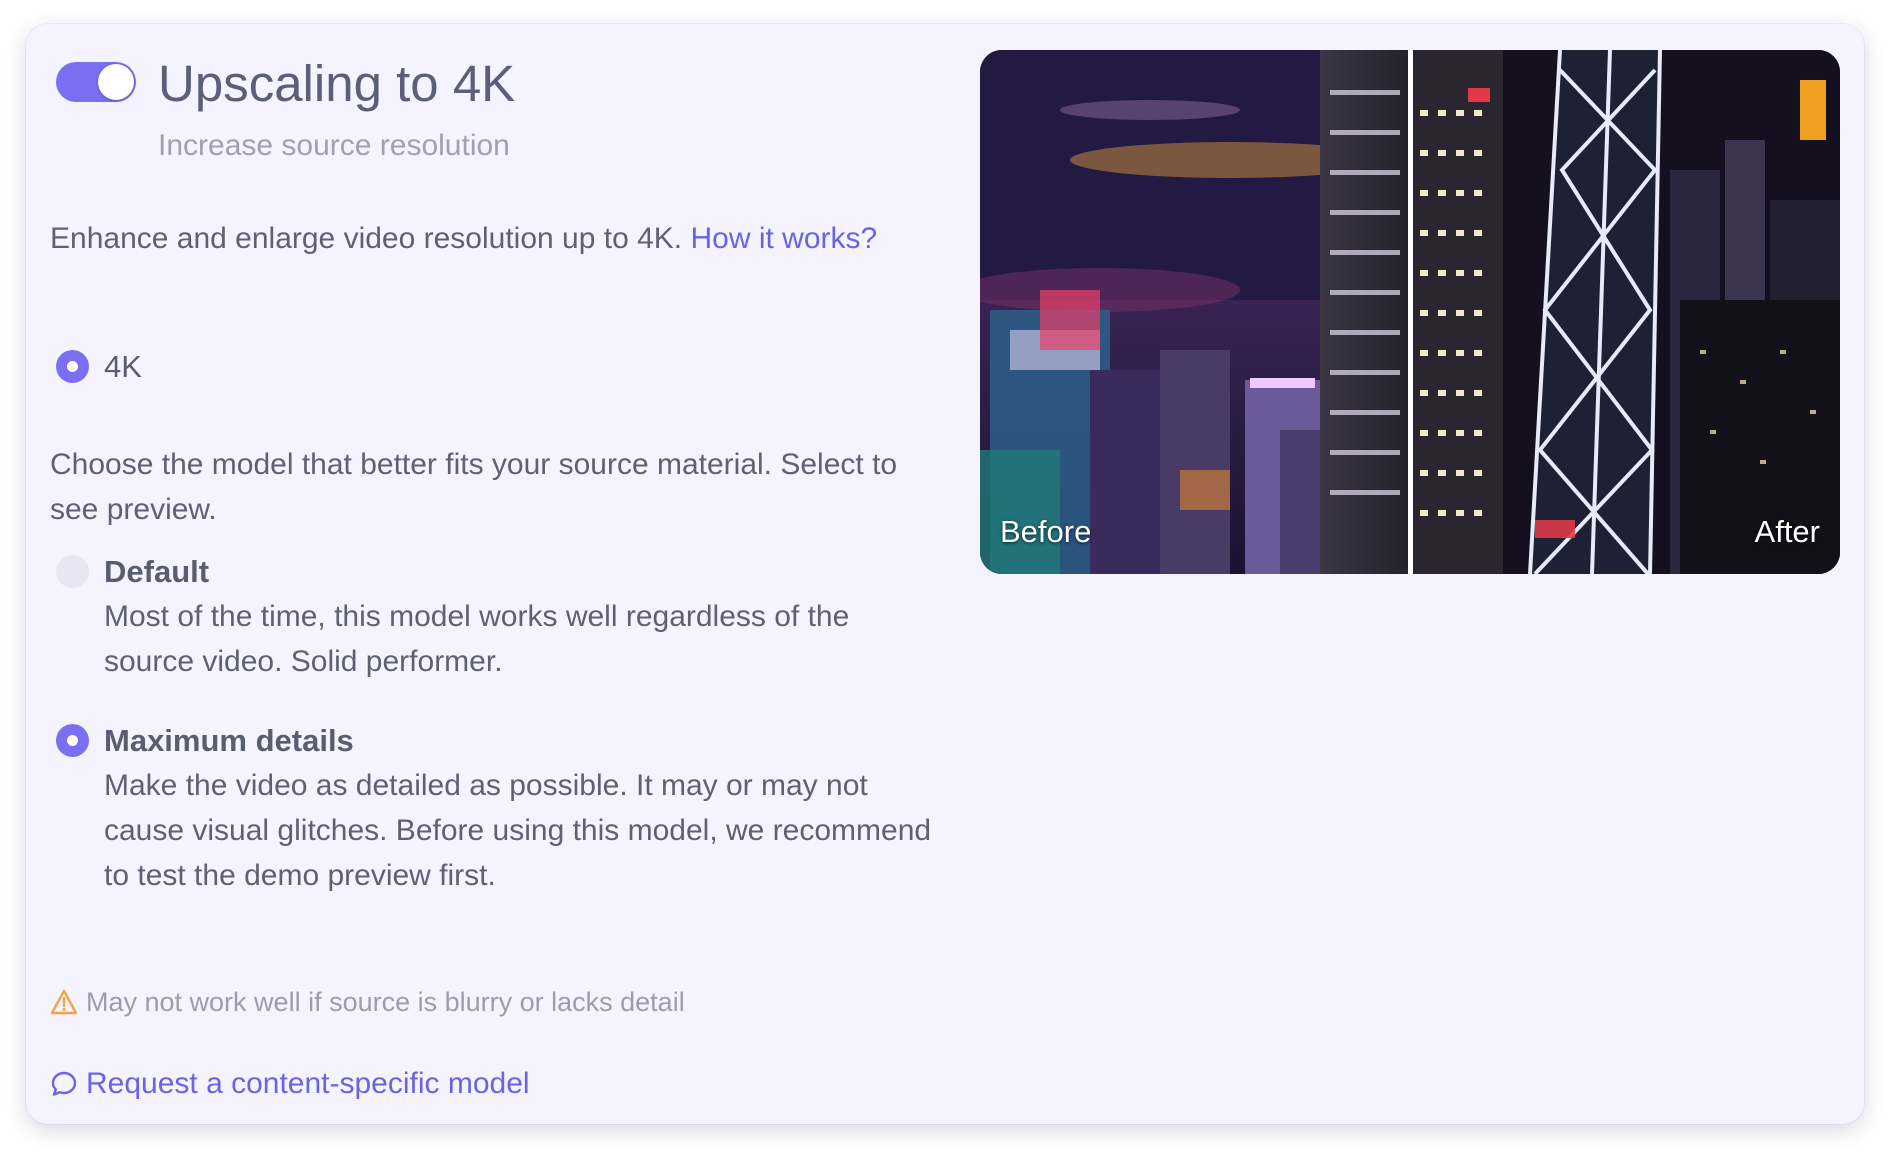  I want to click on before-label: Before, so click(1046, 531).